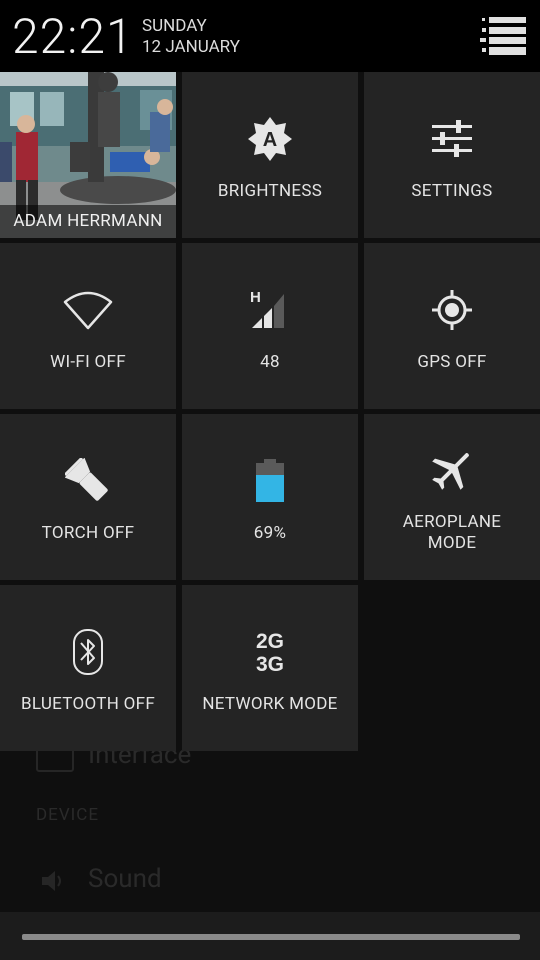 The image size is (540, 960). I want to click on signal-strength-icon: H, so click(270, 310).